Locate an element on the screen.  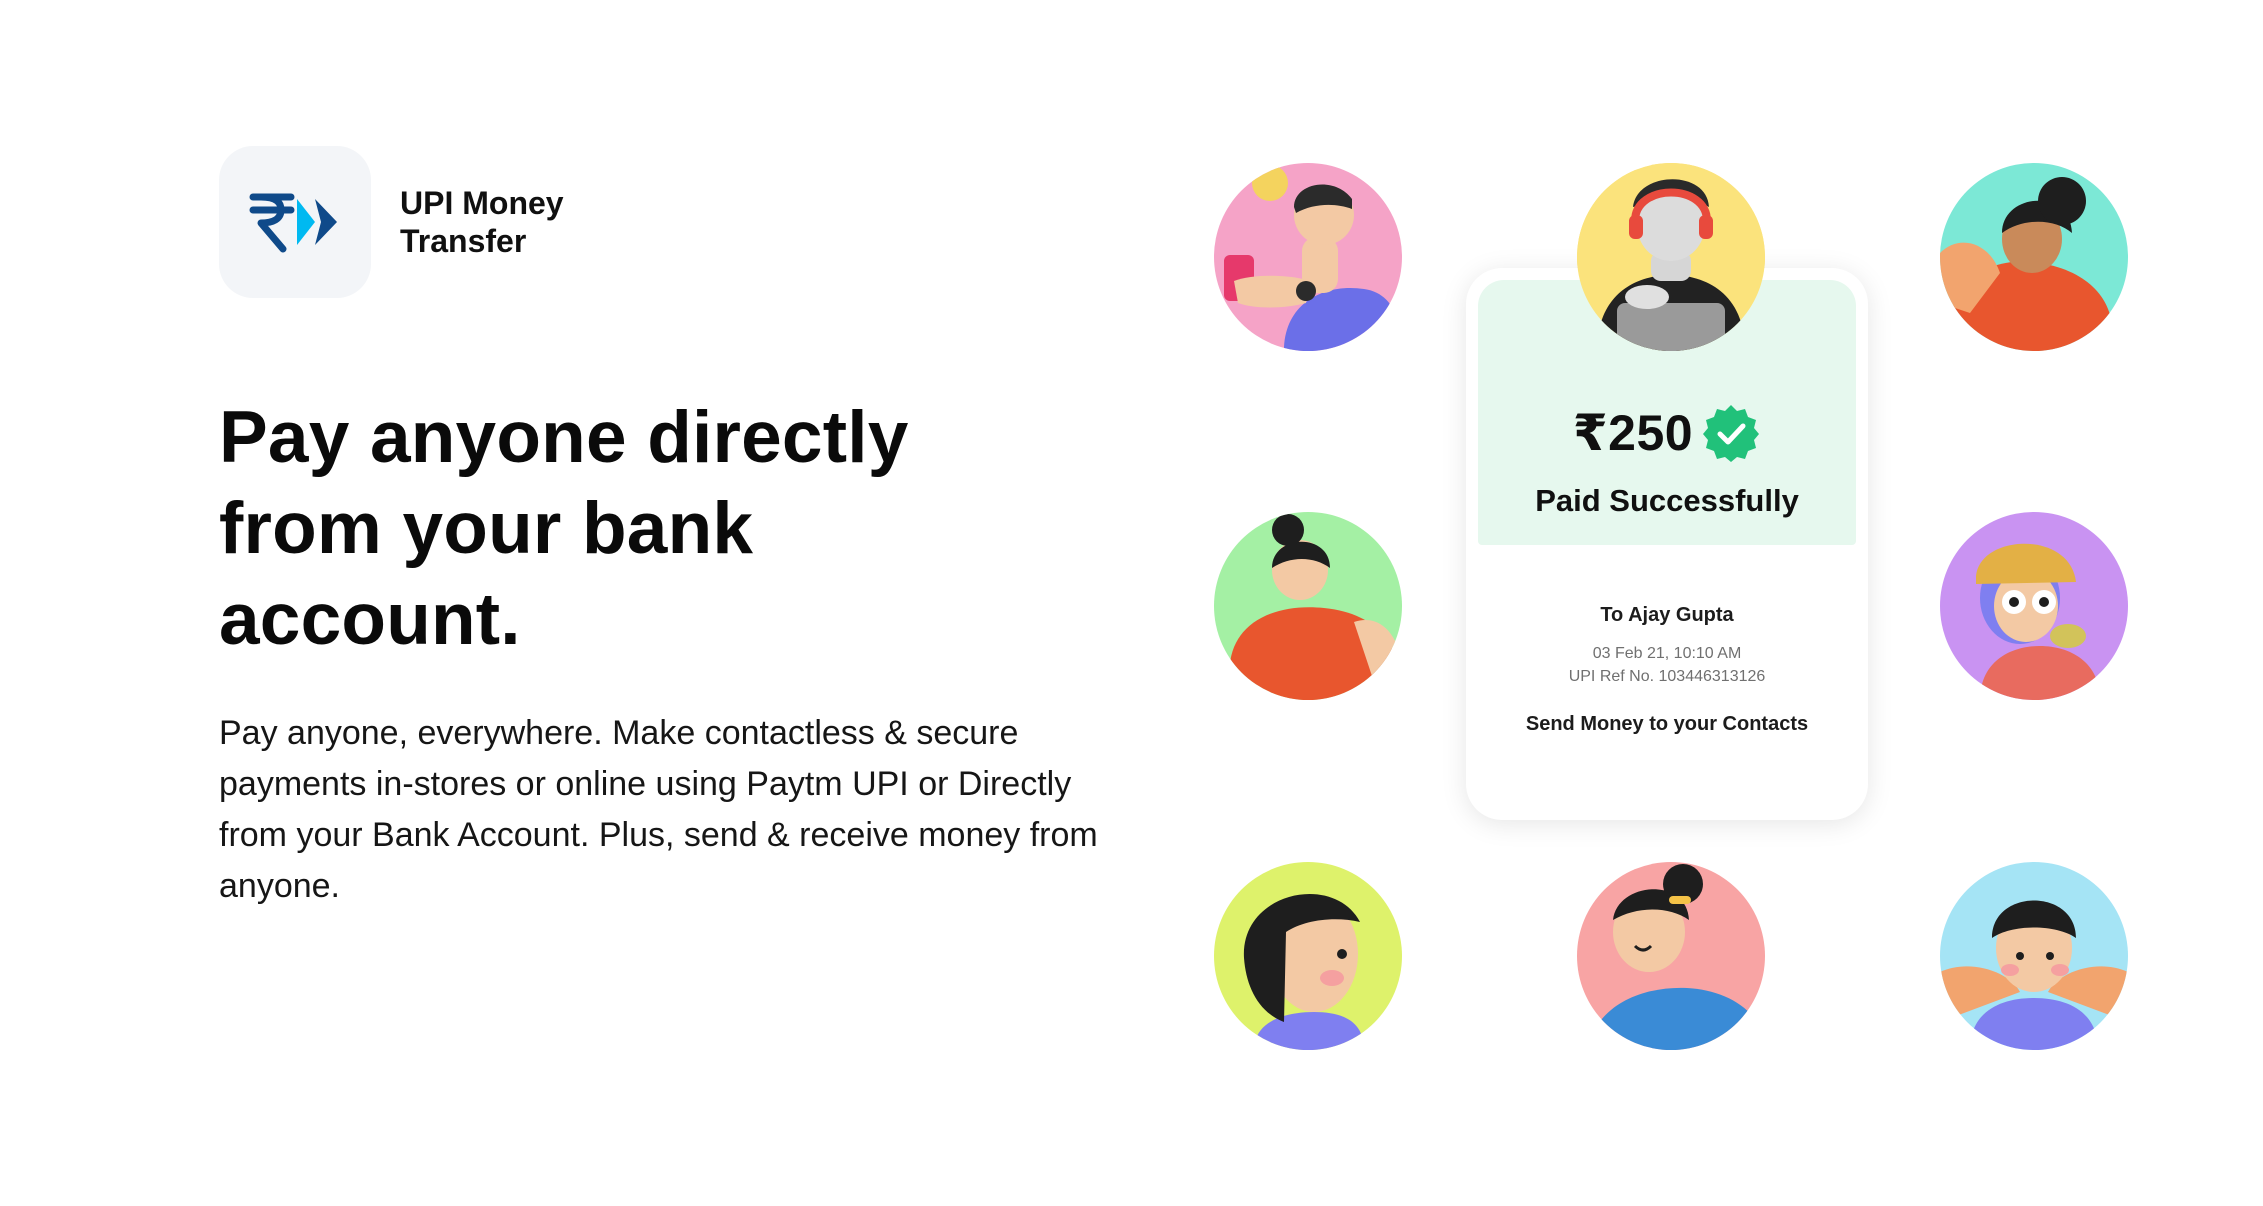
payment-amount: ₹250 is located at coordinates (1633, 433).